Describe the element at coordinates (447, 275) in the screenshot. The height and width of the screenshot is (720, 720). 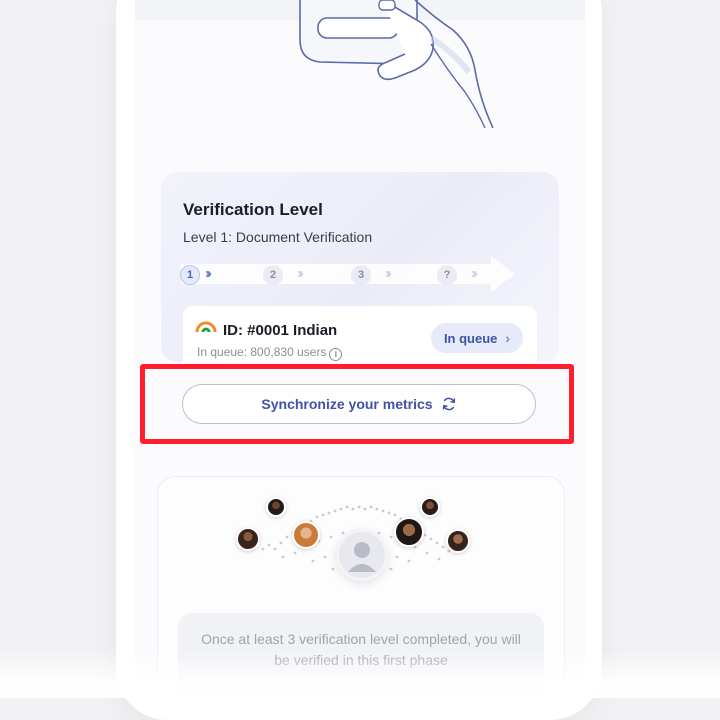
I see `step-unknown-indicator: ?` at that location.